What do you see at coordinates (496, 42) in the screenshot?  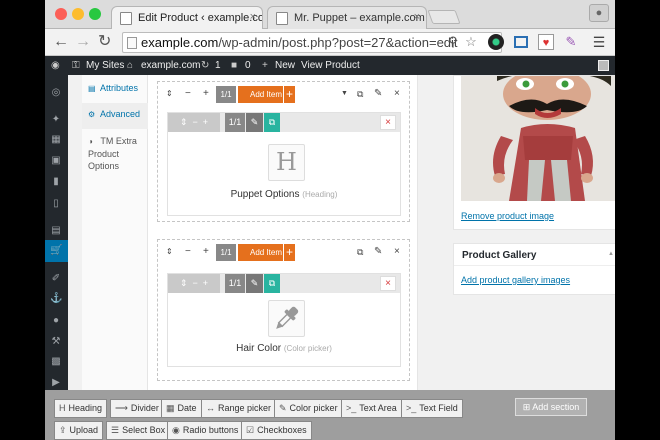 I see `extension-eye-icon` at bounding box center [496, 42].